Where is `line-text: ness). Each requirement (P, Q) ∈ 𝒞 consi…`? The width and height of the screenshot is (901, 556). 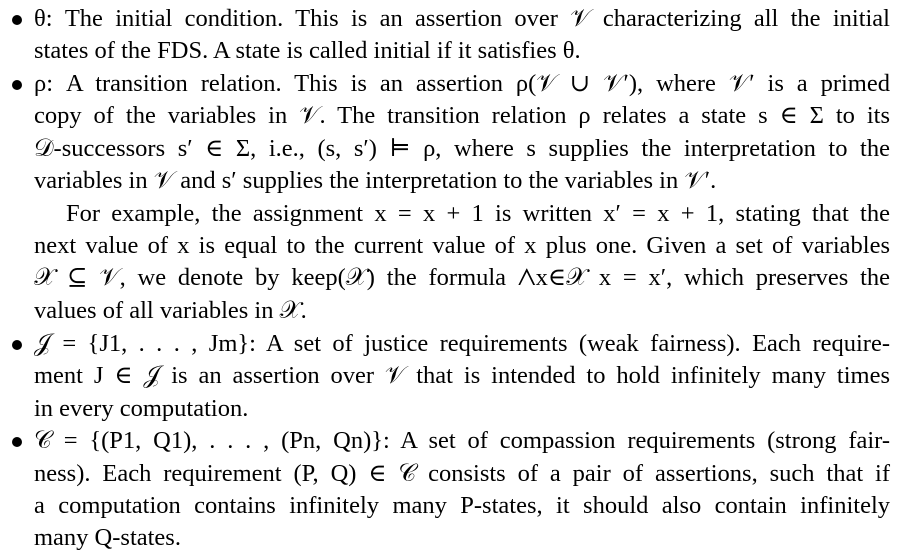
line-text: ness). Each requirement (P, Q) ∈ 𝒞 consi… is located at coordinates (462, 473).